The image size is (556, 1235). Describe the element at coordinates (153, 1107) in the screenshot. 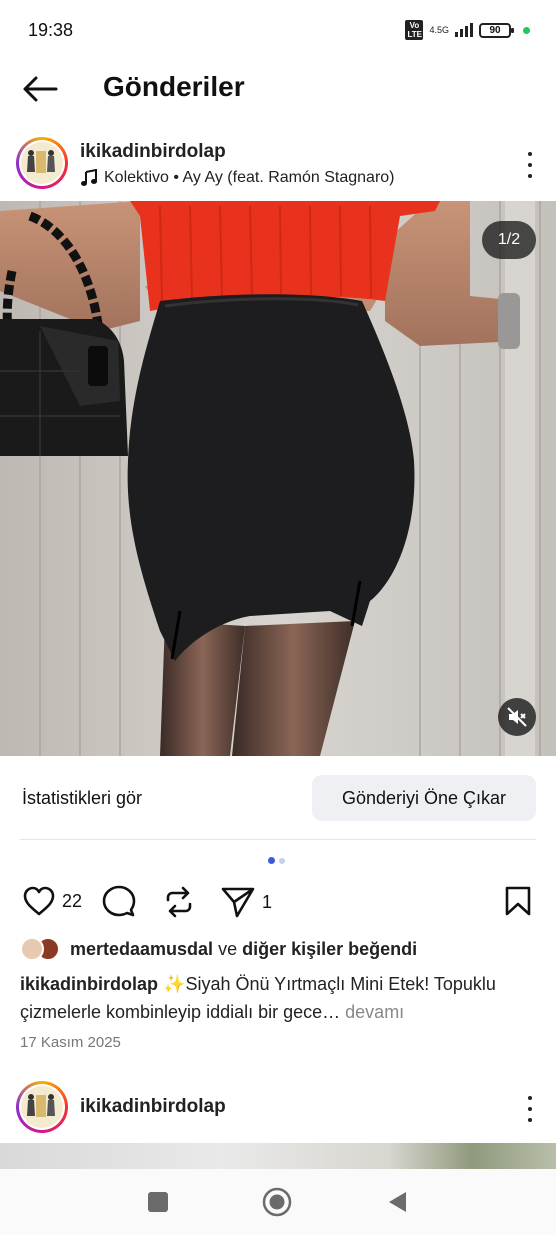

I see `next-post-username: ikikadinbirdolap` at that location.